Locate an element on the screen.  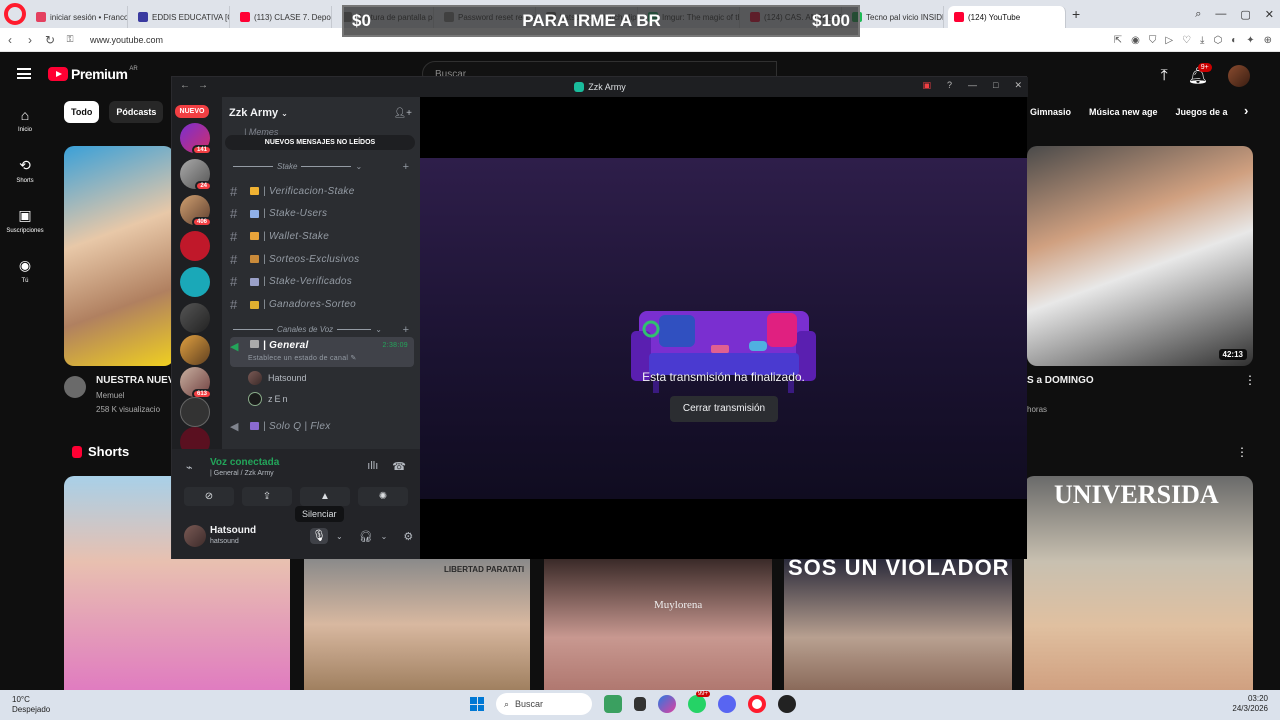
signal-icon: ⌁ is located at coordinates (189, 467).